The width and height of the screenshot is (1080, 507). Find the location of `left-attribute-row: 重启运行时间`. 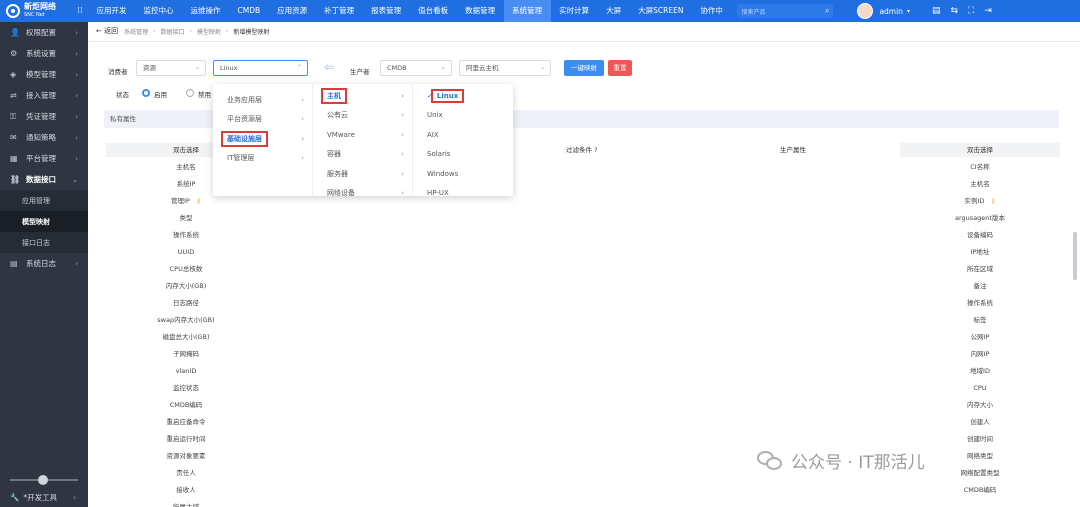

left-attribute-row: 重启运行时间 is located at coordinates (186, 439).